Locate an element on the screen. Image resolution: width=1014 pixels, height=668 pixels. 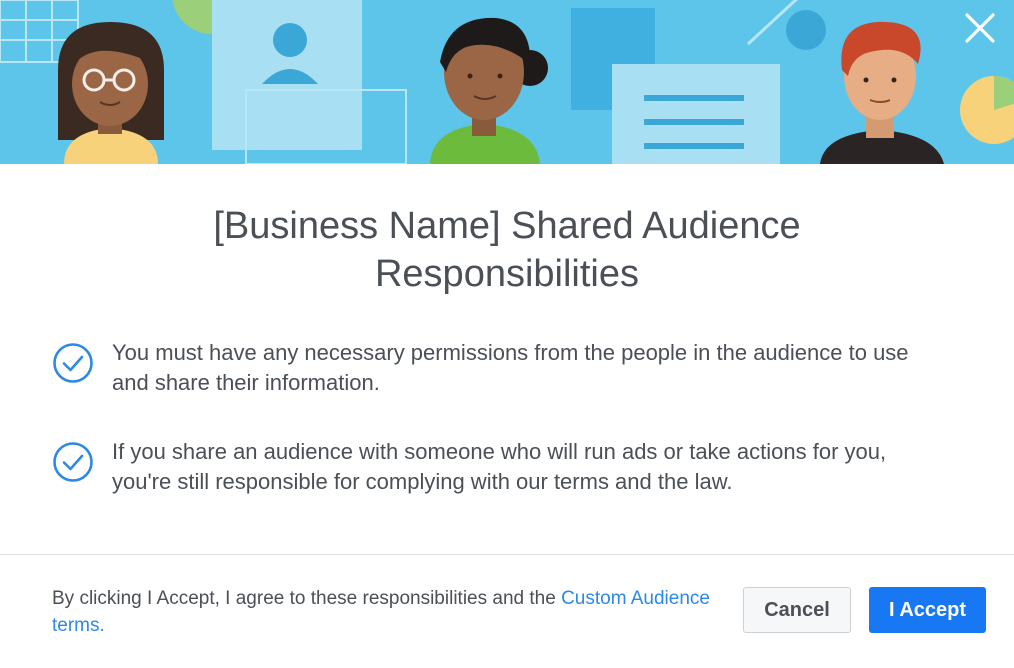
user-silhouette-icon is located at coordinates (290, 40).